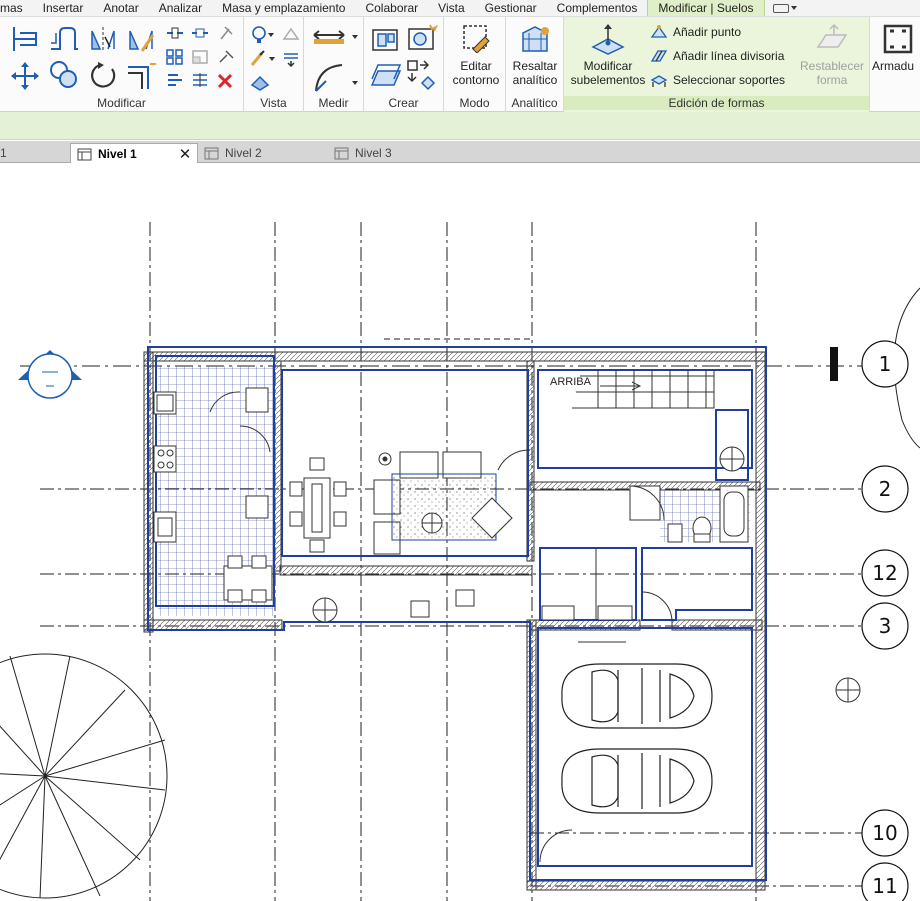 This screenshot has height=901, width=920. Describe the element at coordinates (142, 76) in the screenshot. I see `trim-extend-icon` at that location.